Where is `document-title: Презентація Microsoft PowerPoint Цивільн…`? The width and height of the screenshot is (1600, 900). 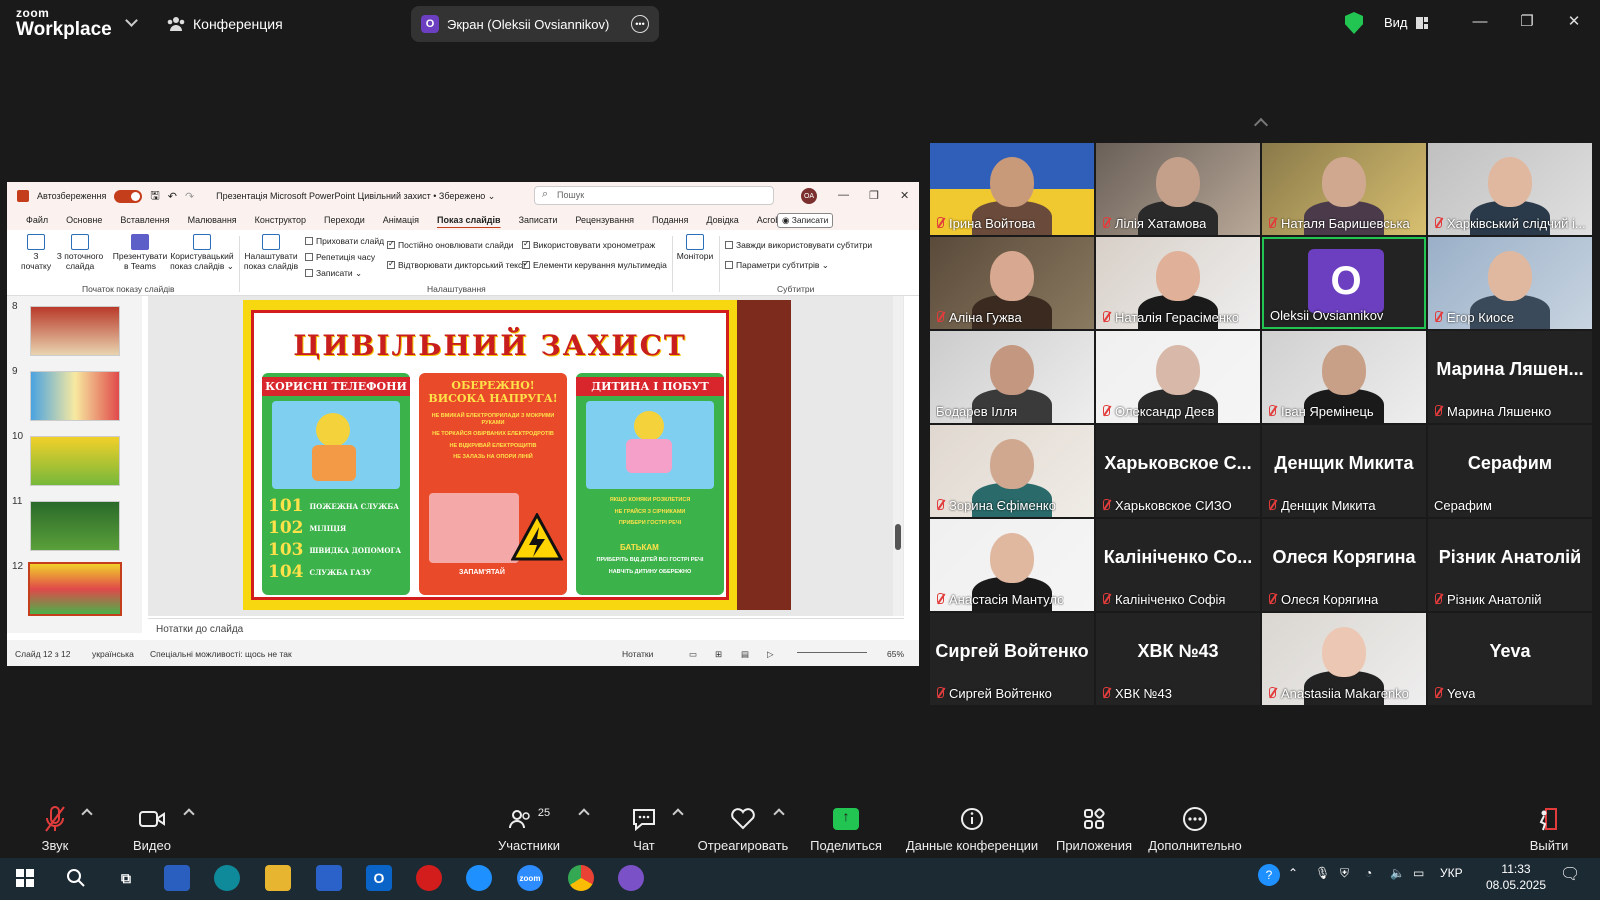 document-title: Презентація Microsoft PowerPoint Цивільн… is located at coordinates (355, 196).